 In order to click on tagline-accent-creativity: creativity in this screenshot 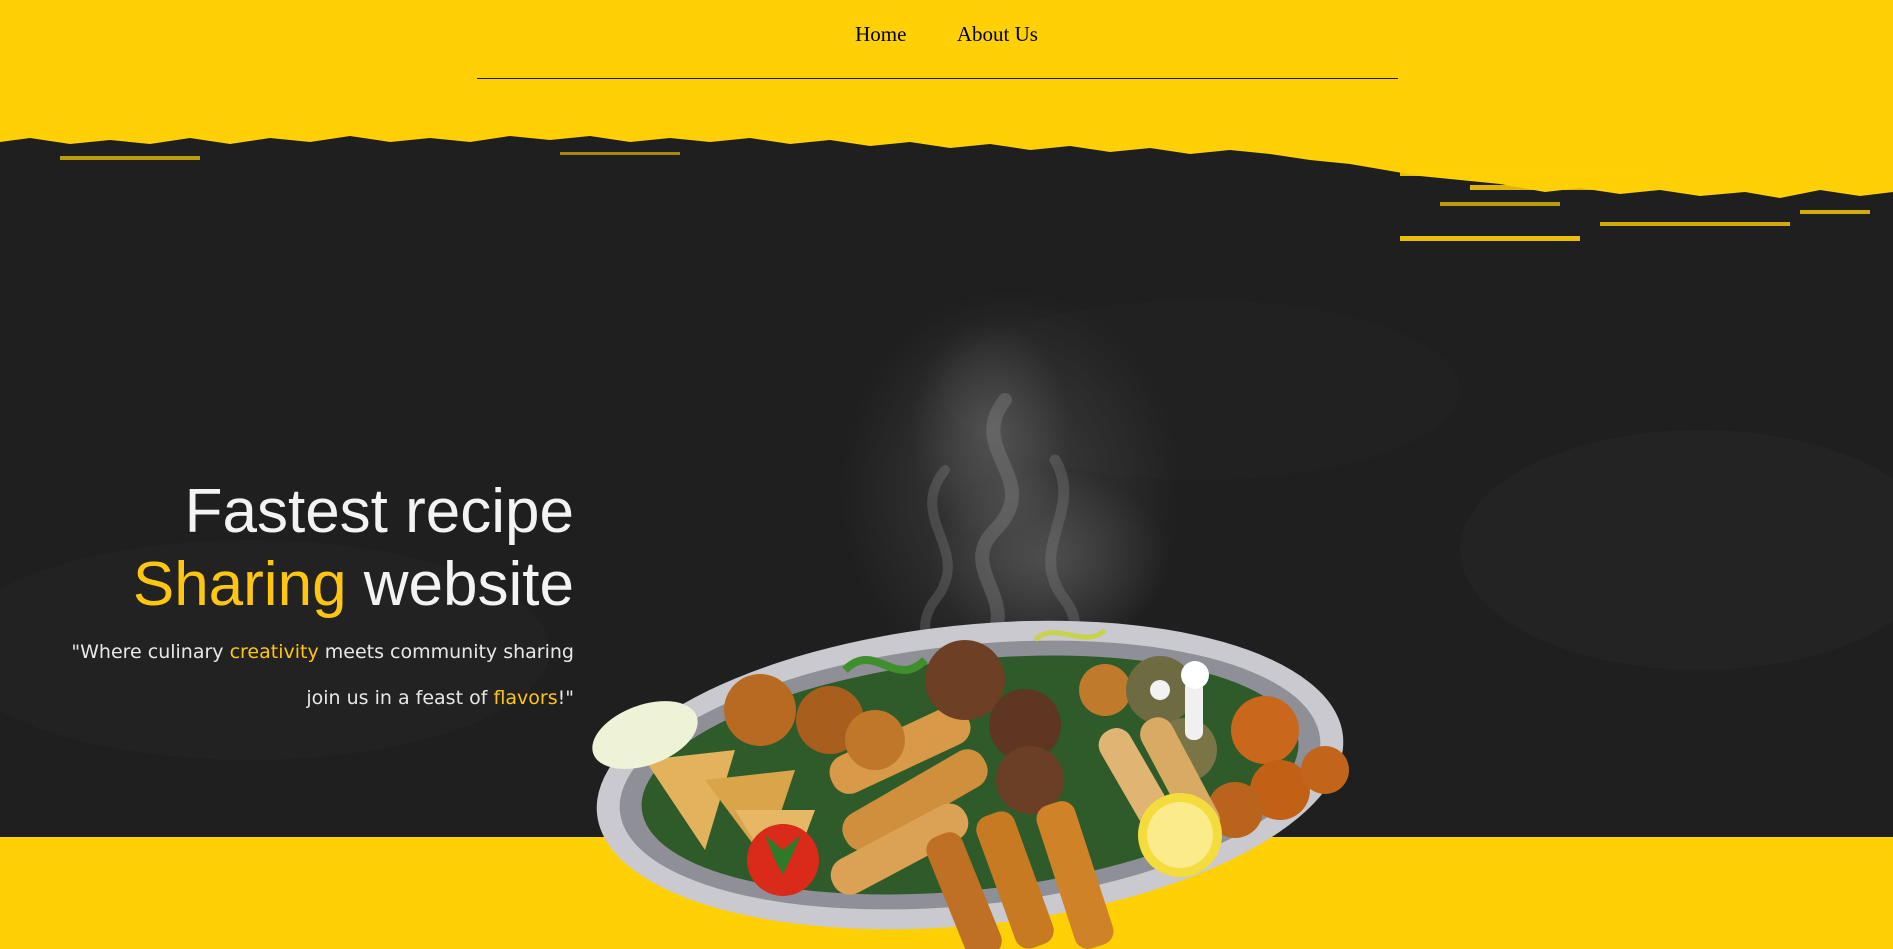, I will do `click(274, 652)`.